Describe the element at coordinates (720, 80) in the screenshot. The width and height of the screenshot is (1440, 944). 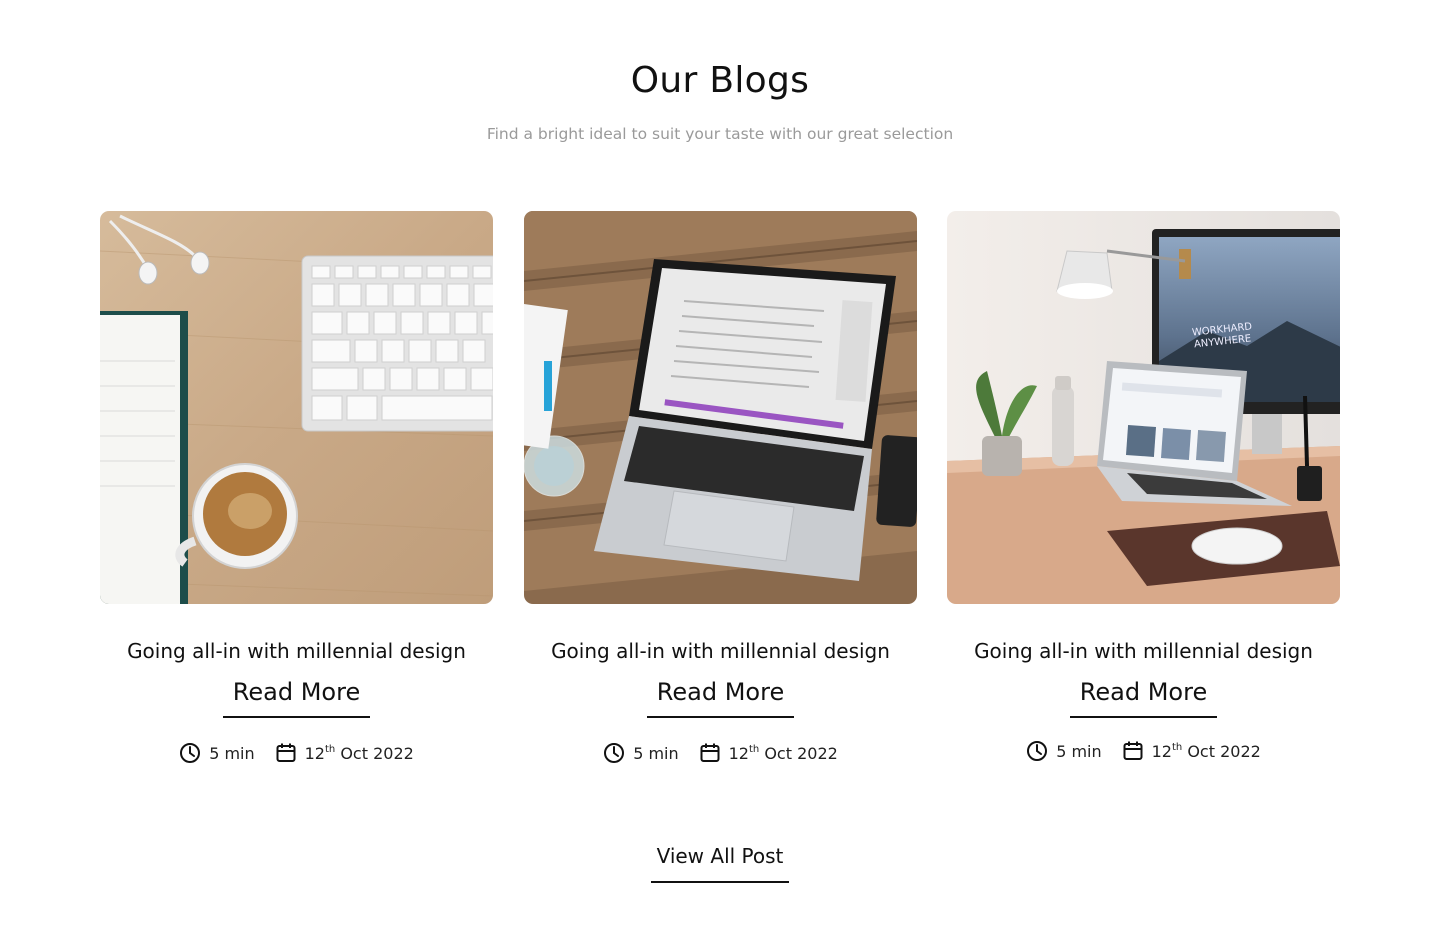
I see `section-title: Our Blogs` at that location.